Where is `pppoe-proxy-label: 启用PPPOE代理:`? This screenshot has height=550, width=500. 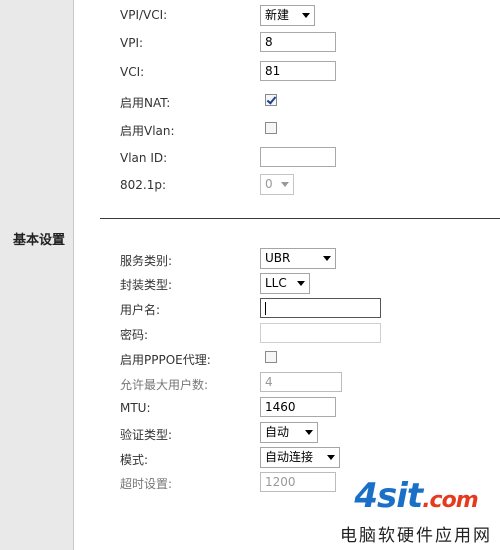
pppoe-proxy-label: 启用PPPOE代理: is located at coordinates (165, 360).